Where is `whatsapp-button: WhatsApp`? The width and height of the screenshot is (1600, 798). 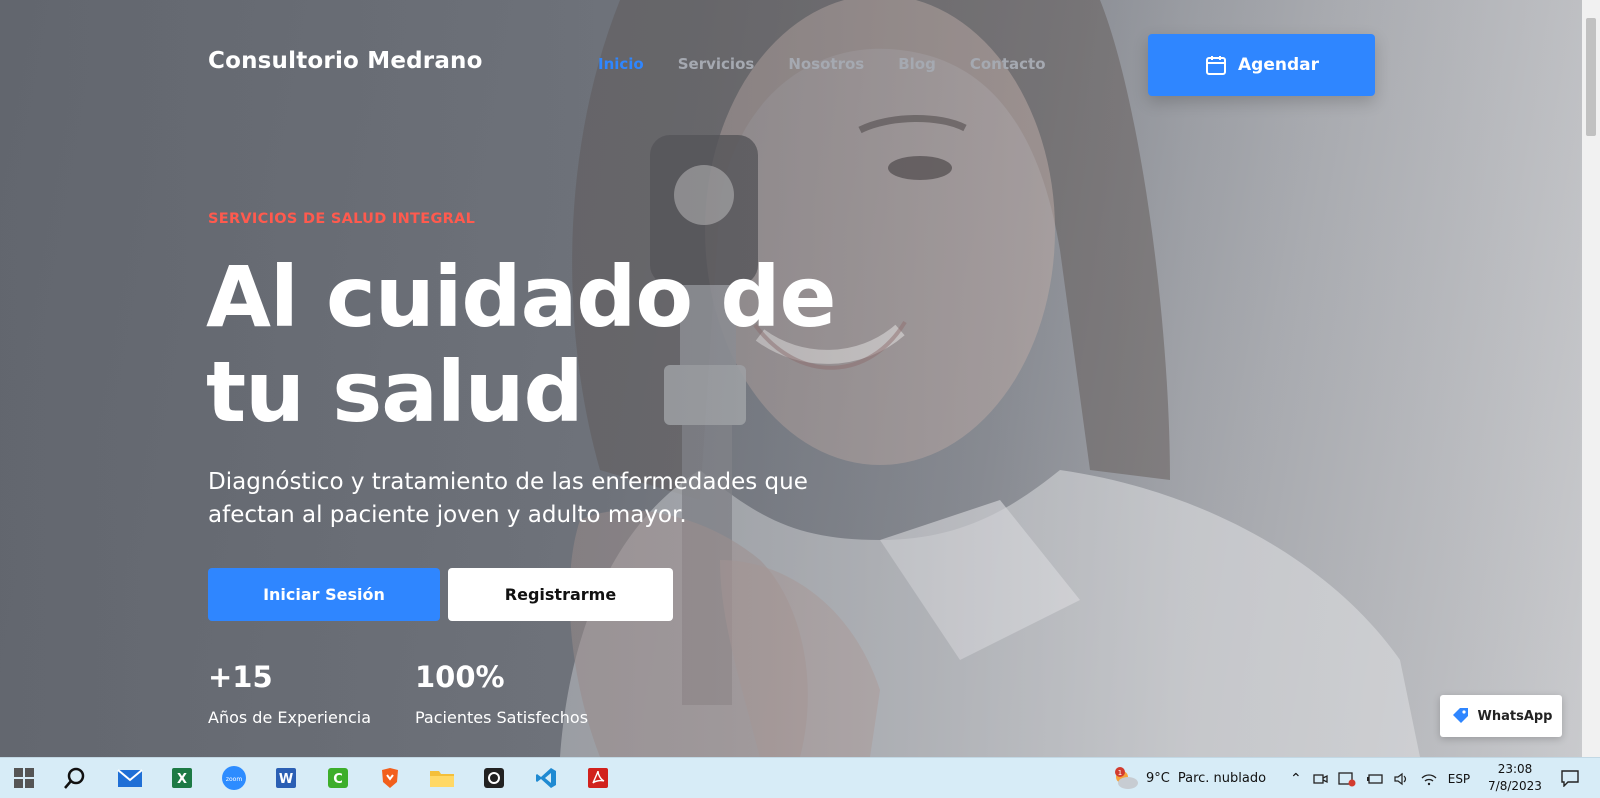
whatsapp-button: WhatsApp is located at coordinates (1501, 716).